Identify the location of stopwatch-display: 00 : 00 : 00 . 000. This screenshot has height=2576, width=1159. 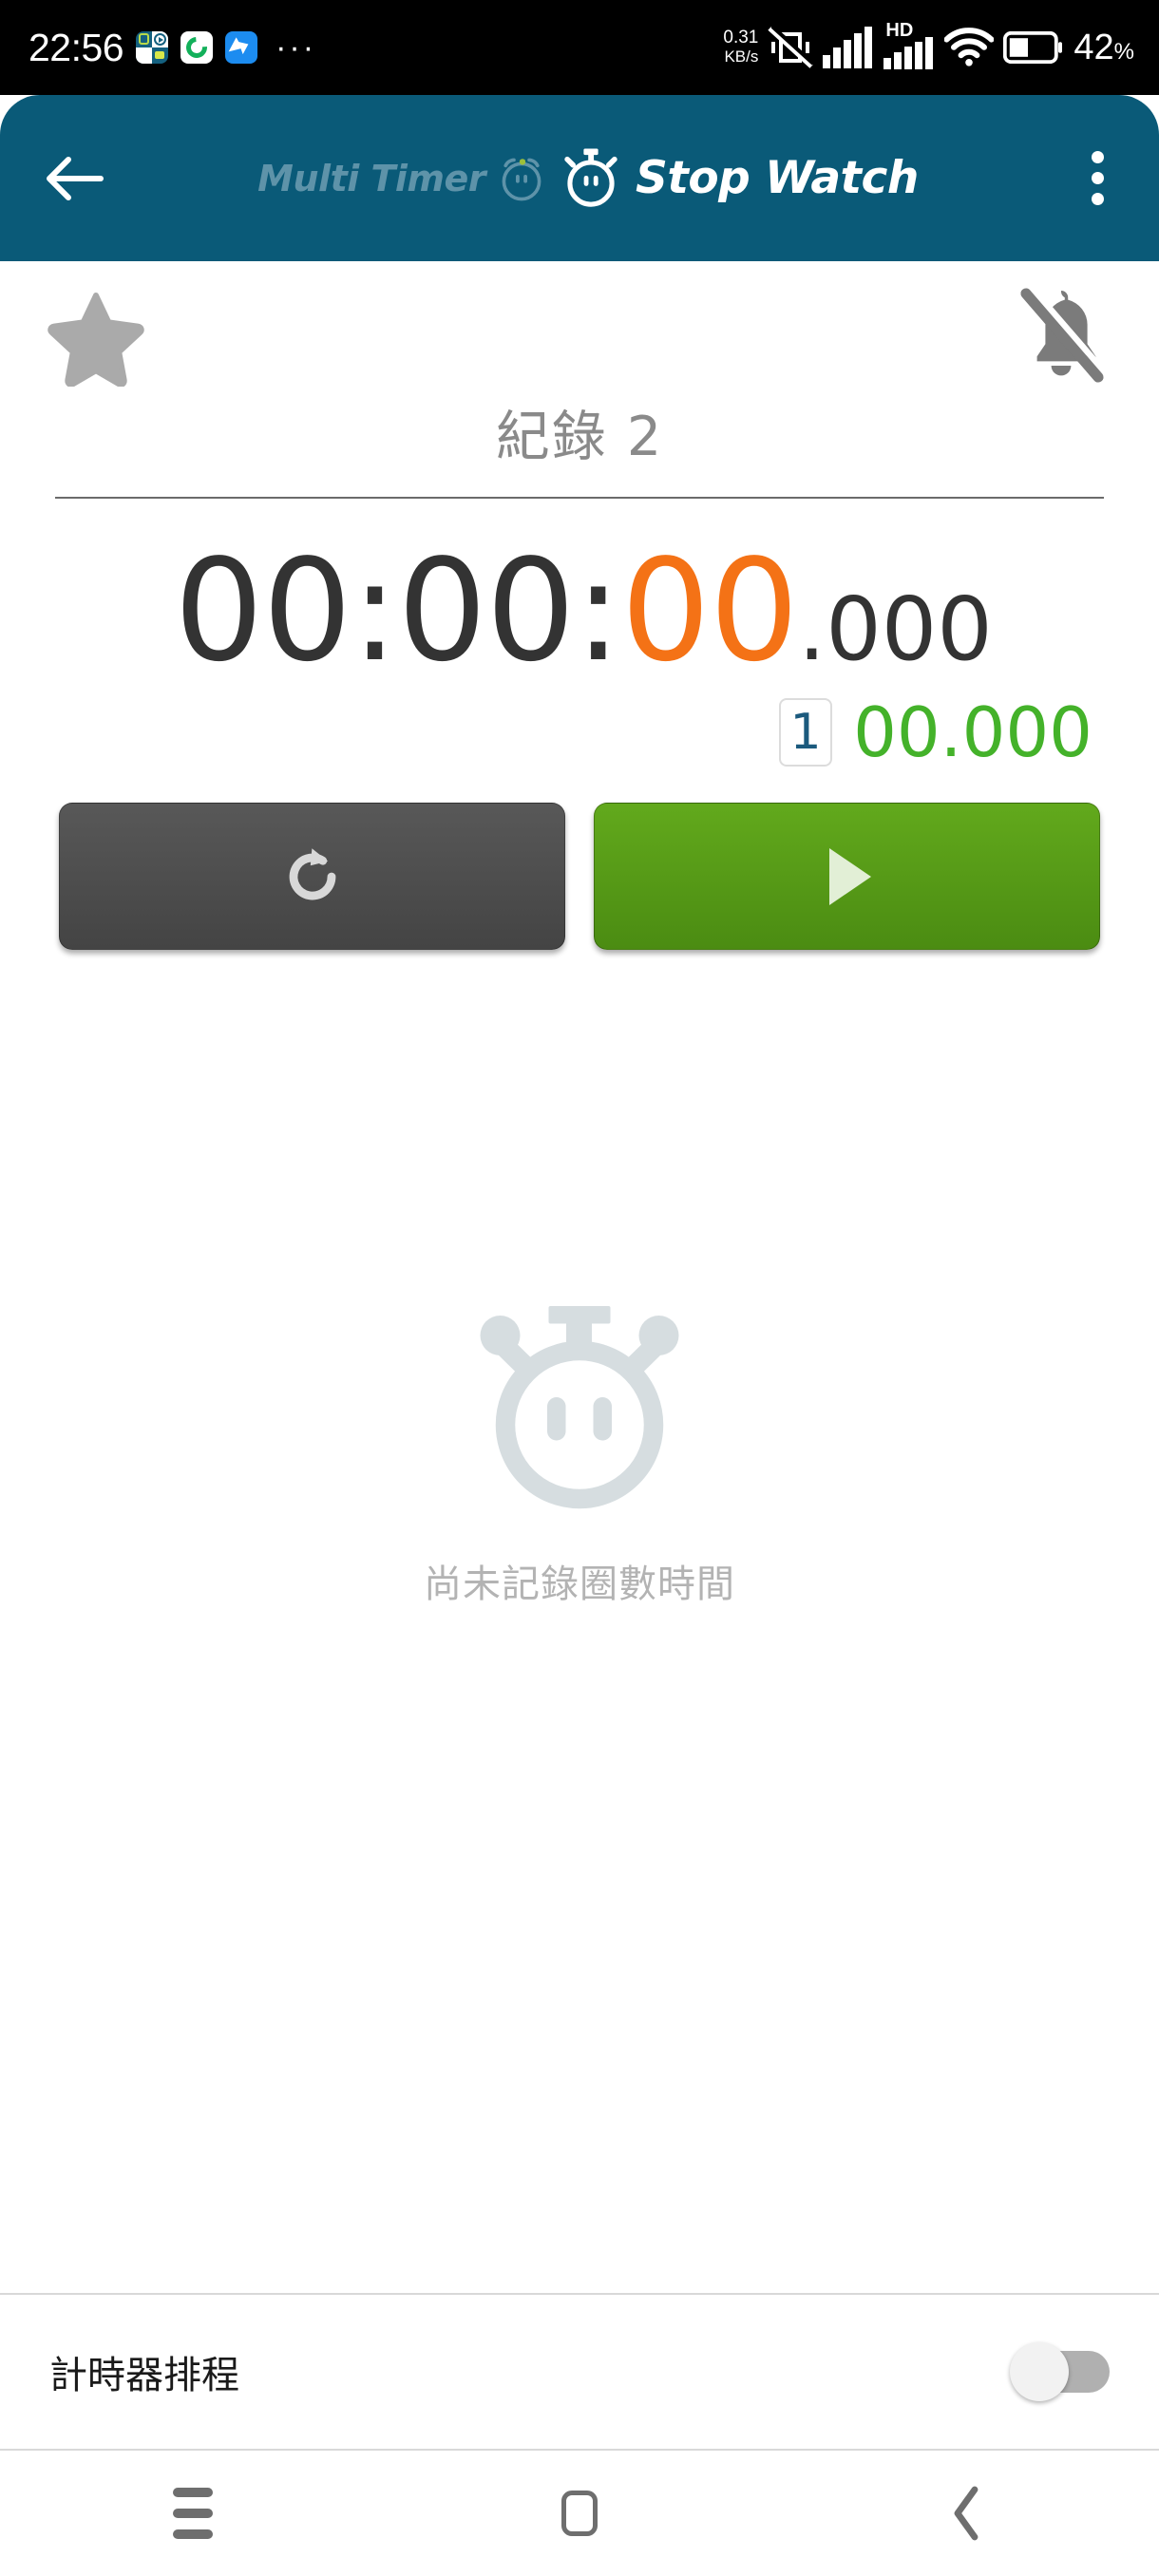
(579, 610).